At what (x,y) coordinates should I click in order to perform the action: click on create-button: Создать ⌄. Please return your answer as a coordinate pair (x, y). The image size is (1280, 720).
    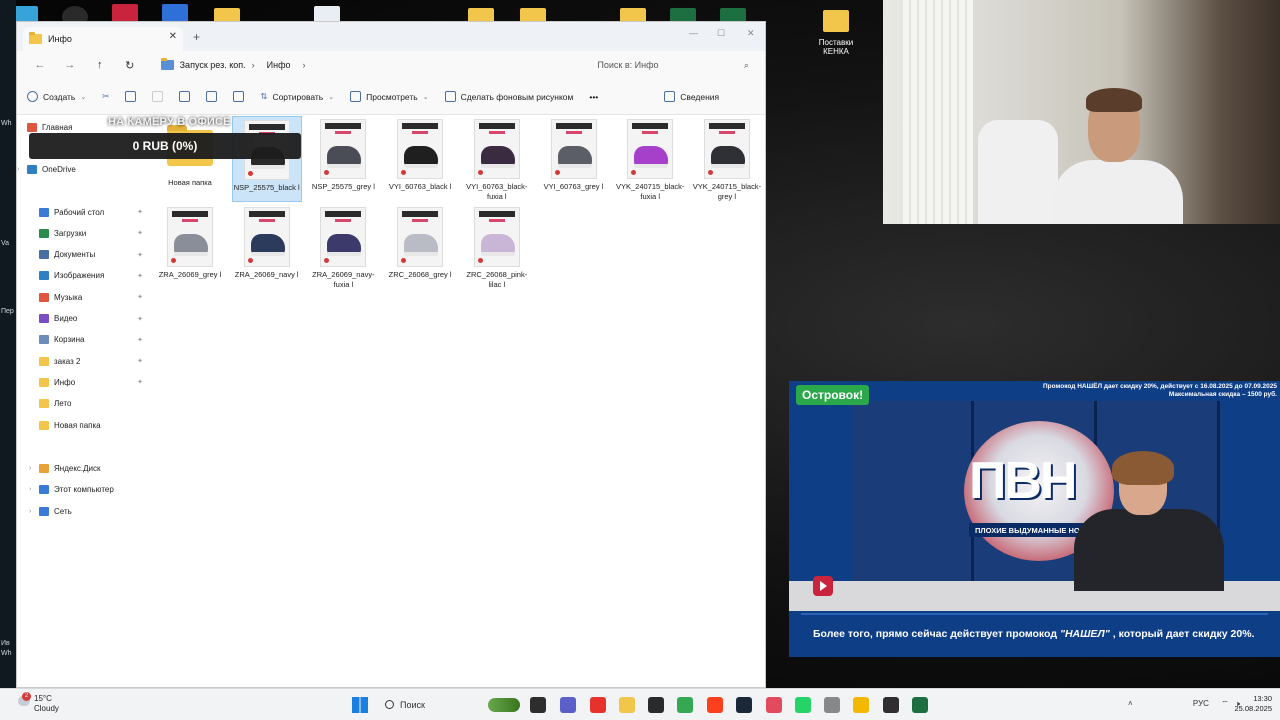
    Looking at the image, I should click on (56, 96).